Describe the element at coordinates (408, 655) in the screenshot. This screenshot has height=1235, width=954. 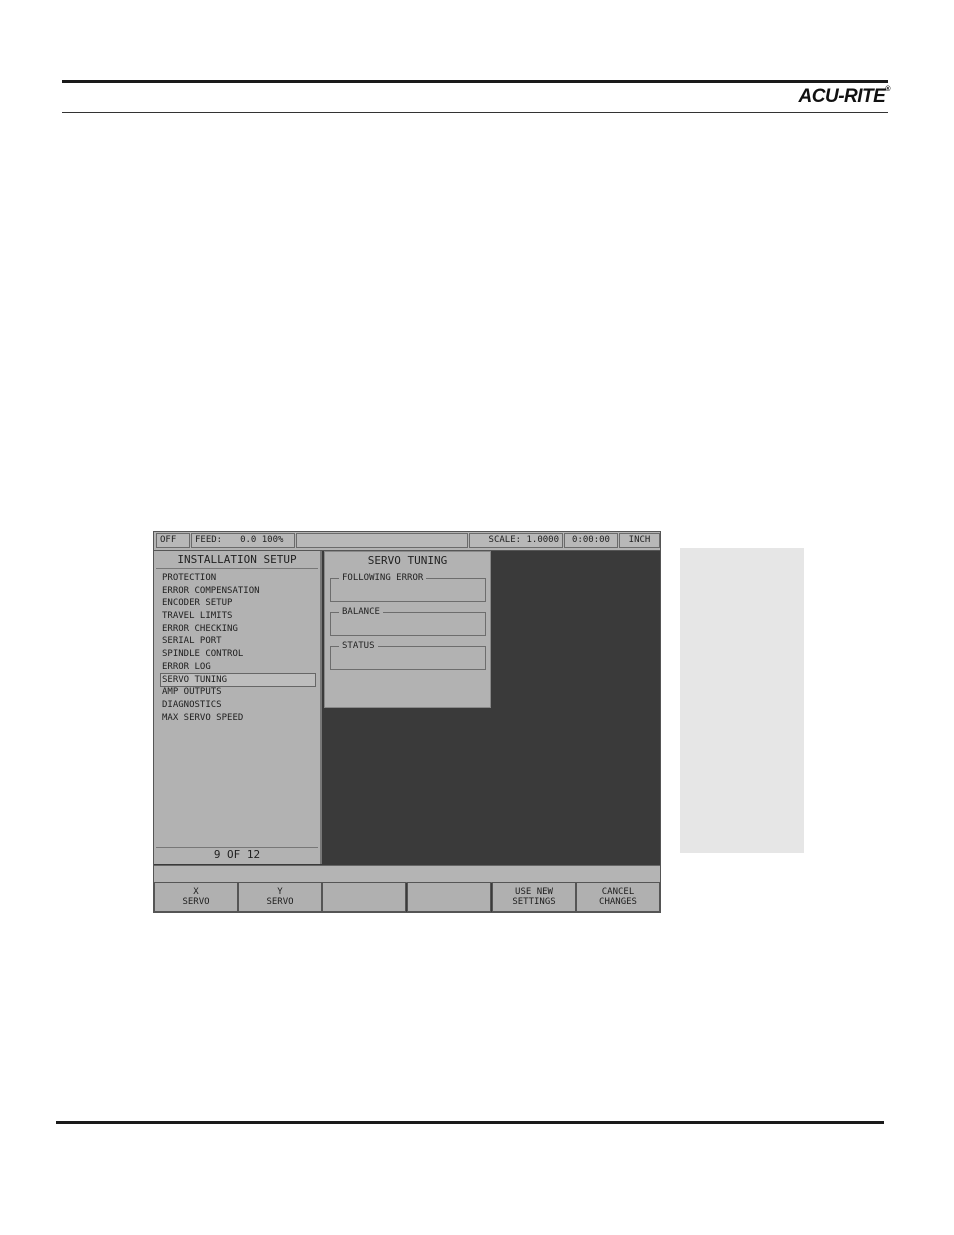
I see `status-group: STATUS` at that location.